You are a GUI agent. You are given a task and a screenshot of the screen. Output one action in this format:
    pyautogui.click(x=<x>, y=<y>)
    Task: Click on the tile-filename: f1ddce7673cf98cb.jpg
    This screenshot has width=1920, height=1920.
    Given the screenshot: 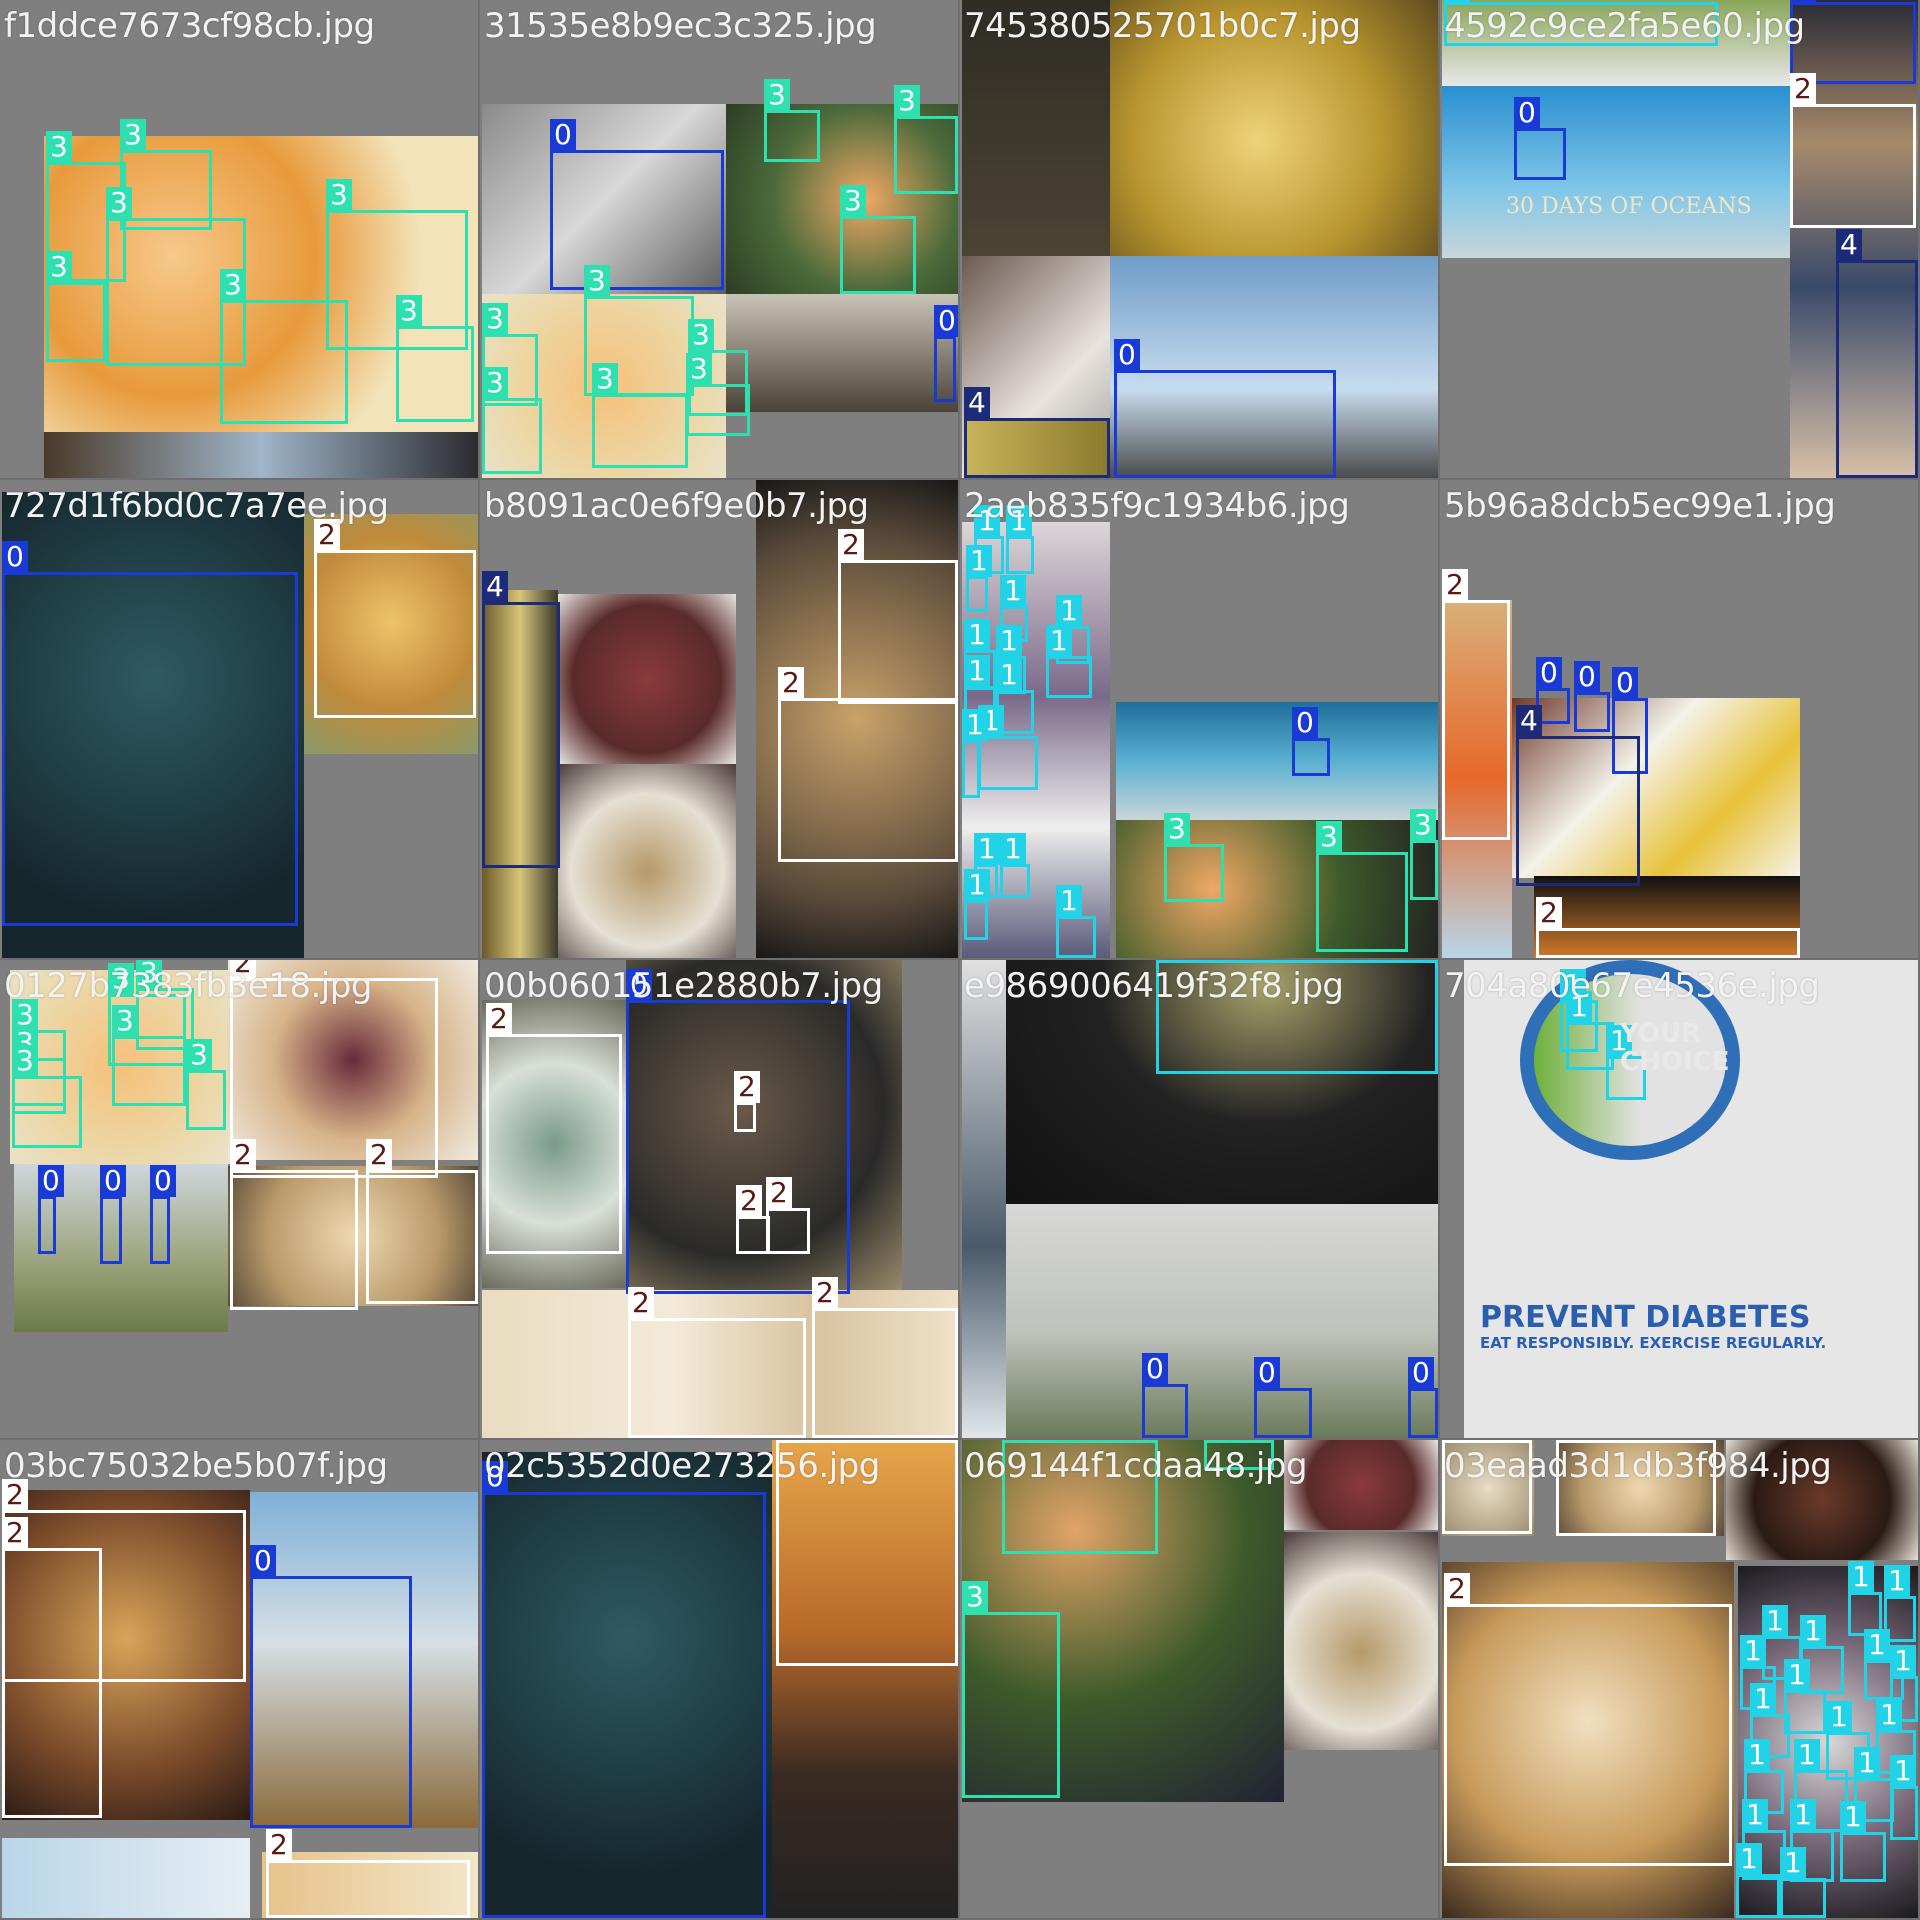 What is the action you would take?
    pyautogui.click(x=189, y=26)
    